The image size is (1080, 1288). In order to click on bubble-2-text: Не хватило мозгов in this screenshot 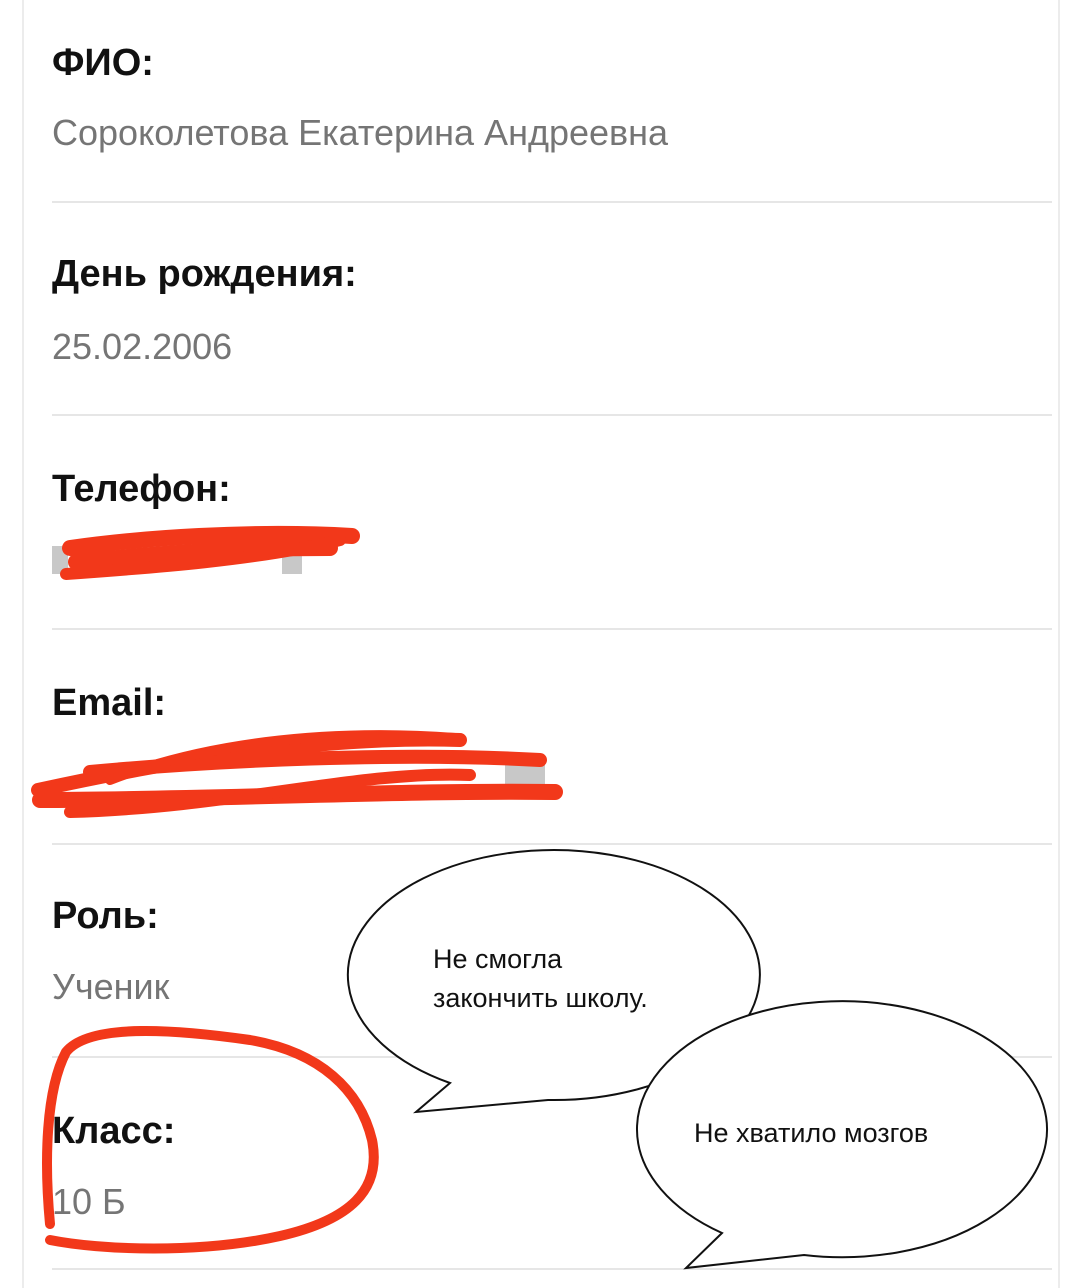, I will do `click(811, 1133)`.